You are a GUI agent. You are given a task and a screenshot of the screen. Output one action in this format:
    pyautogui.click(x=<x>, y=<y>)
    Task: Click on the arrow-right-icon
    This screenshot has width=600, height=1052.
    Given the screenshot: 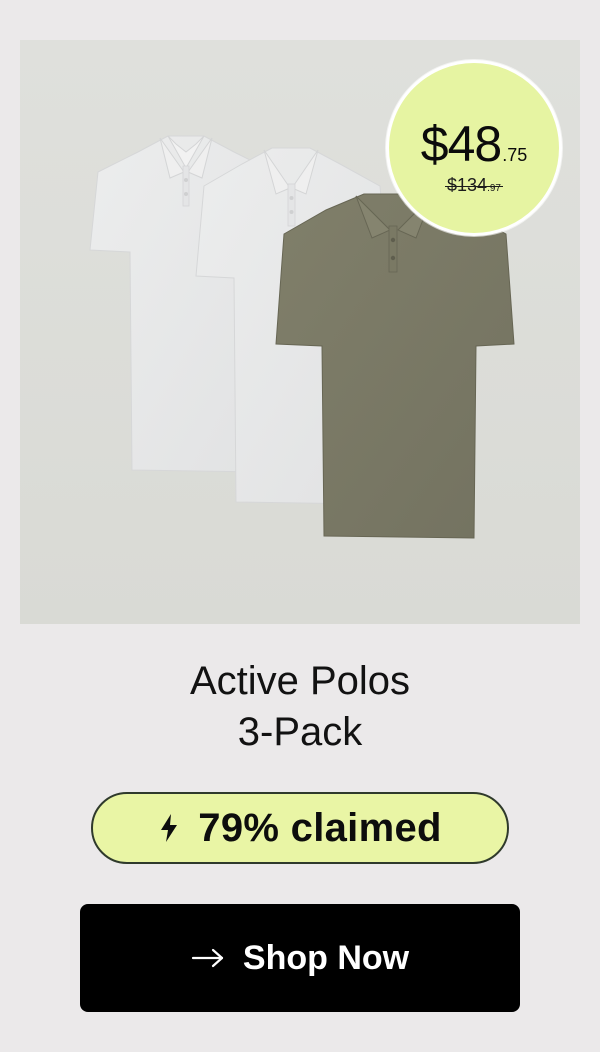 What is the action you would take?
    pyautogui.click(x=207, y=958)
    